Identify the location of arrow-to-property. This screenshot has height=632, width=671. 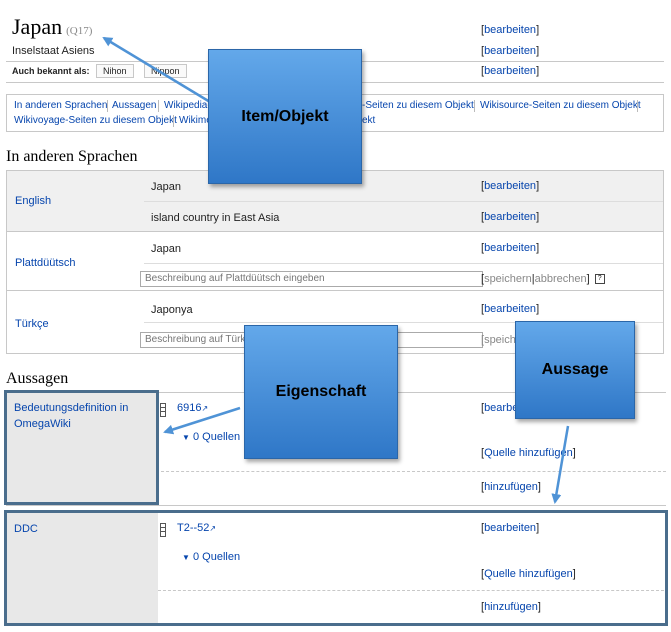
(202, 420).